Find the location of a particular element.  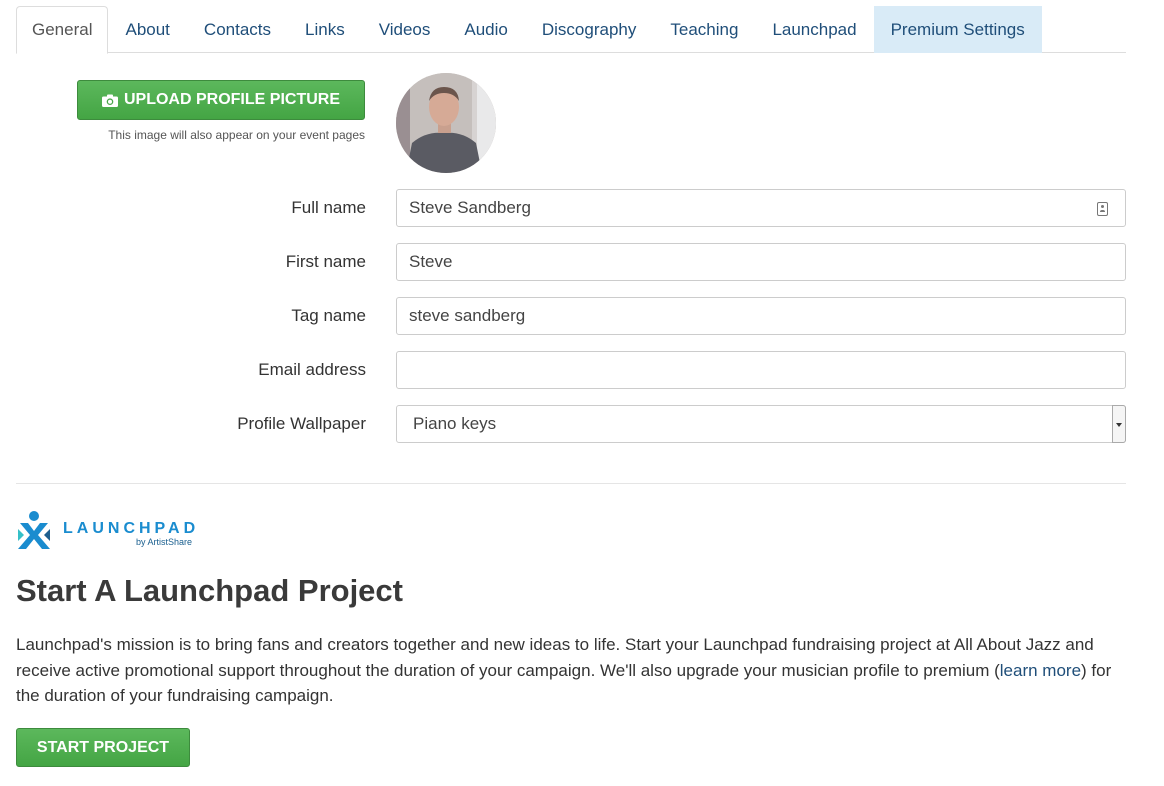

tab-discography: Discography is located at coordinates (589, 29).